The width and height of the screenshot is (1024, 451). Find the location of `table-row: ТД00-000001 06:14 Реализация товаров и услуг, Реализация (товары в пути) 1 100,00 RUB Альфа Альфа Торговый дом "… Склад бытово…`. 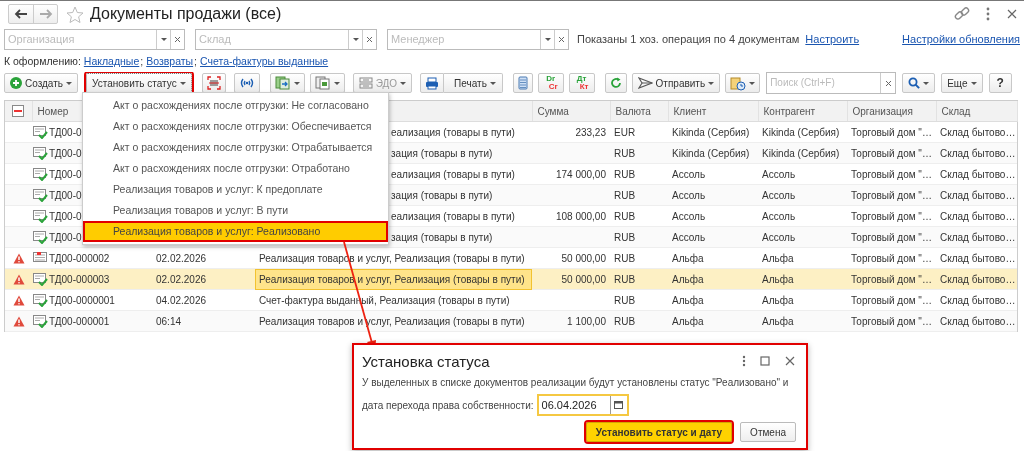

table-row: ТД00-000001 06:14 Реализация товаров и услуг, Реализация (товары в пути) 1 100,00 RUB Альфа Альфа Торговый дом "… Склад бытово… is located at coordinates (511, 321).